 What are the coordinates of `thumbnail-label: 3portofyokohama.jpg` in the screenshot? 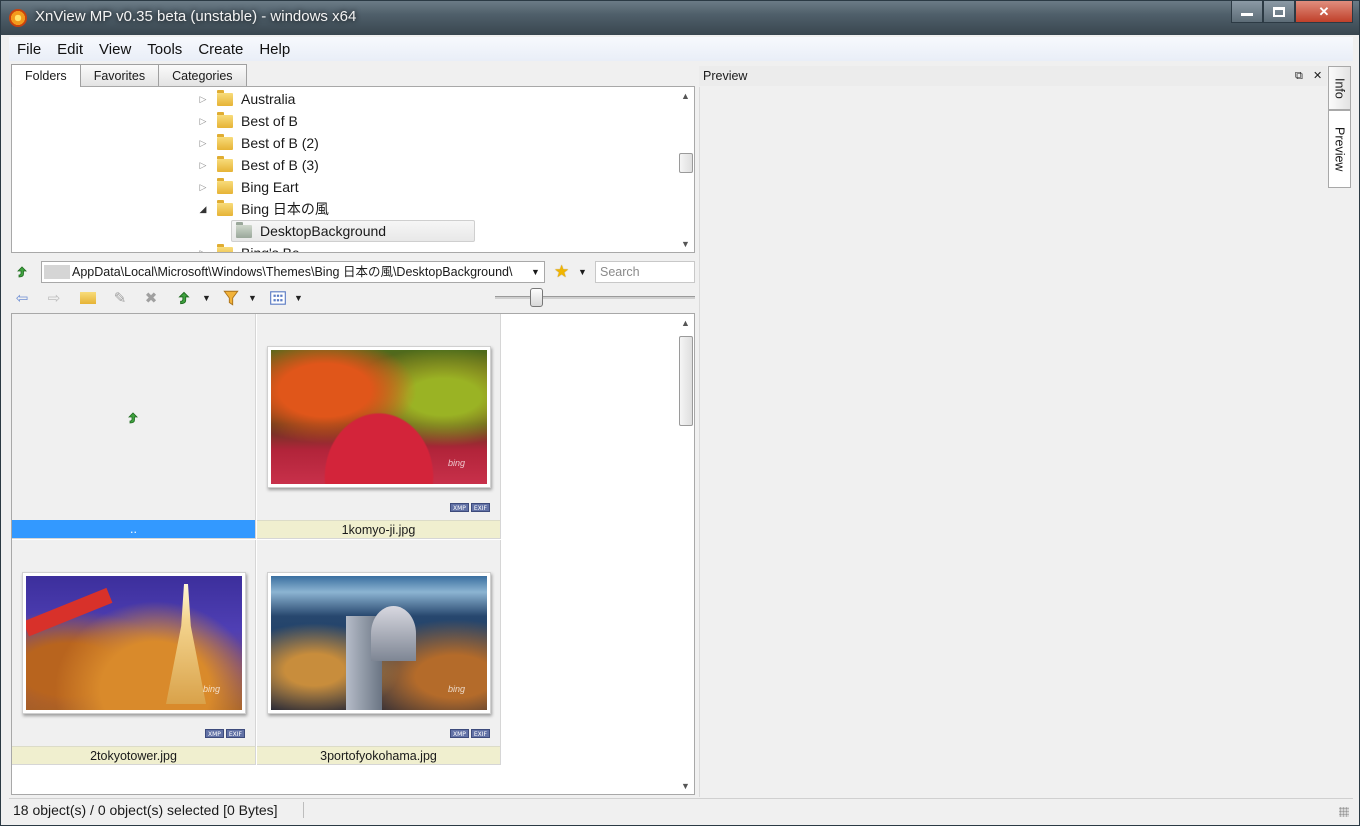 It's located at (378, 755).